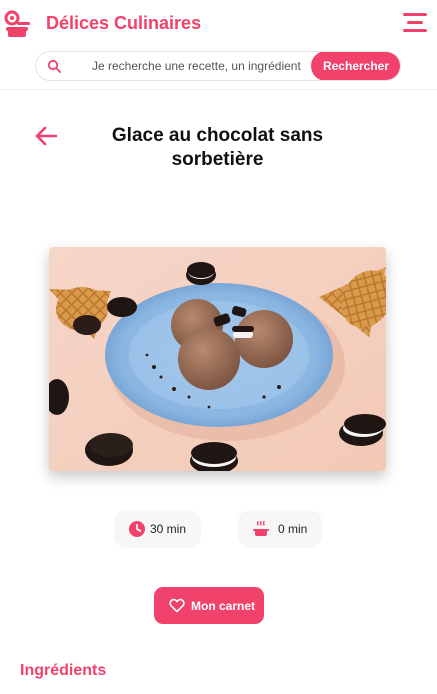 The height and width of the screenshot is (694, 437). Describe the element at coordinates (293, 529) in the screenshot. I see `cook-time-value: 0 min` at that location.